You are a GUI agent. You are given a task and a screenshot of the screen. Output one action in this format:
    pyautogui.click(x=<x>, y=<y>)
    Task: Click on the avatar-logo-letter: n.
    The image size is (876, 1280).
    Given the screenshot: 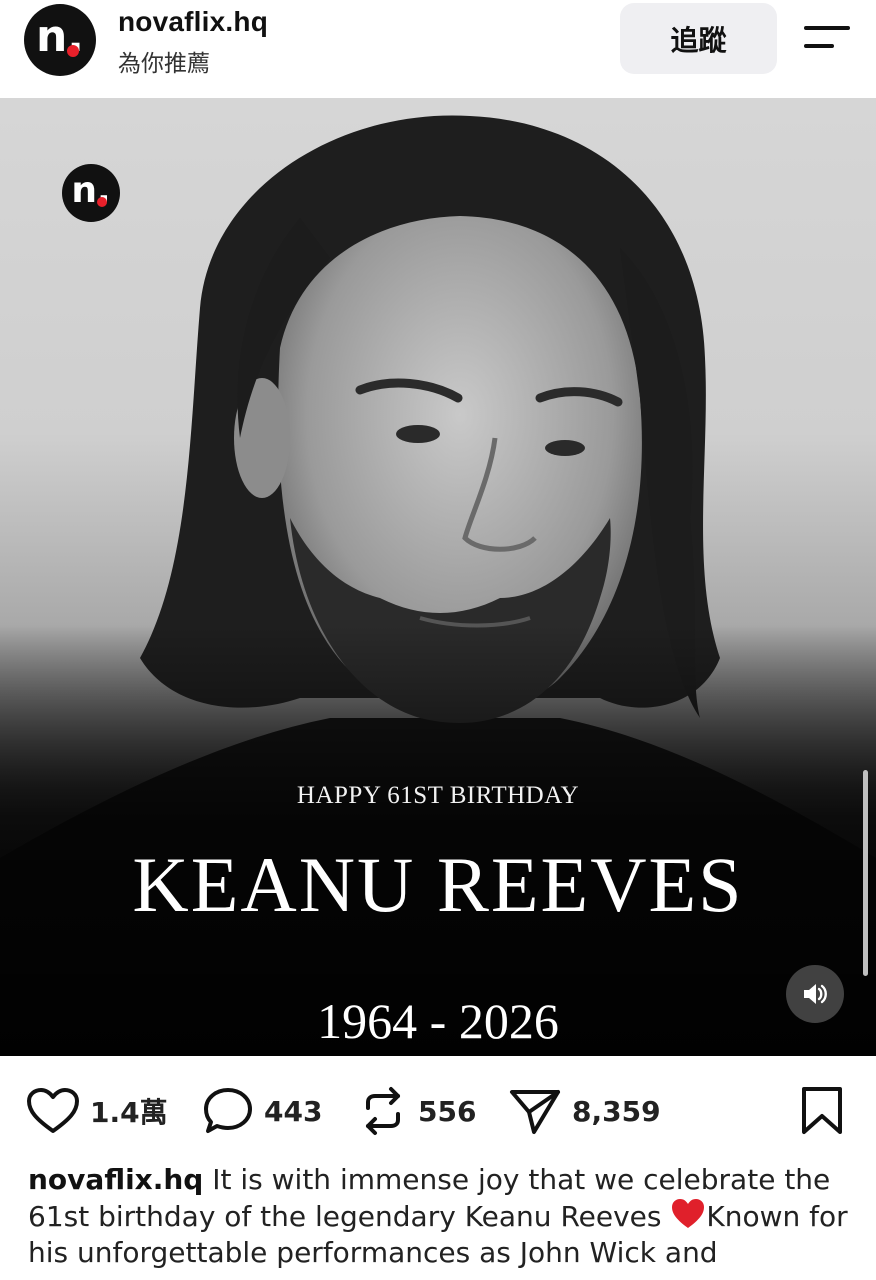 What is the action you would take?
    pyautogui.click(x=60, y=36)
    